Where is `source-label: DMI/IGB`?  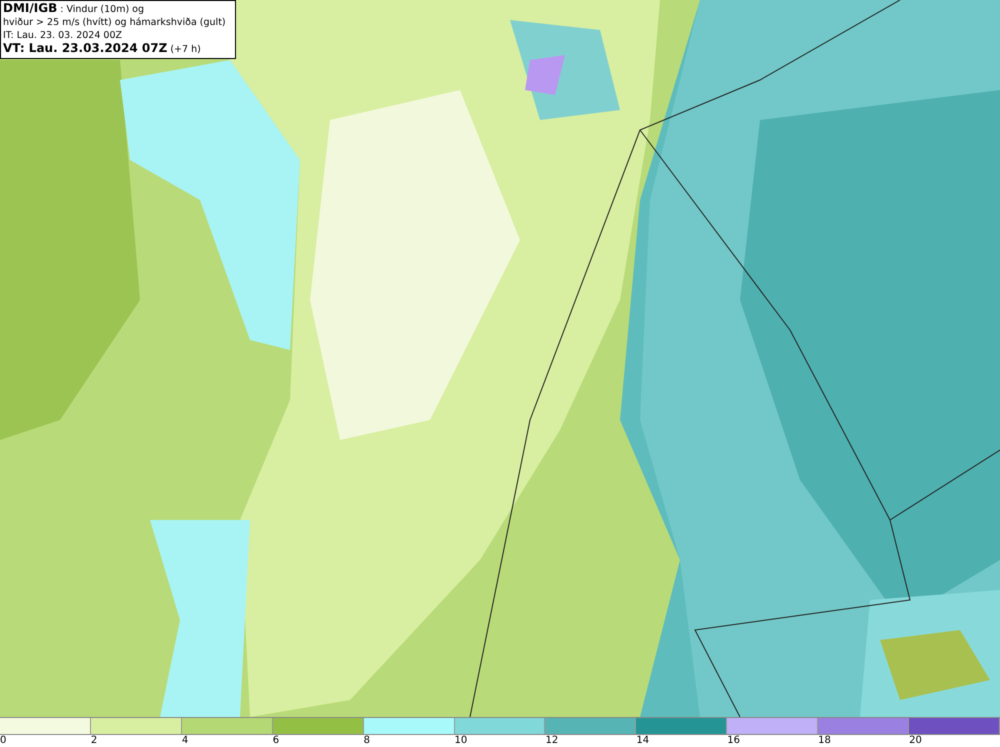 source-label: DMI/IGB is located at coordinates (30, 8).